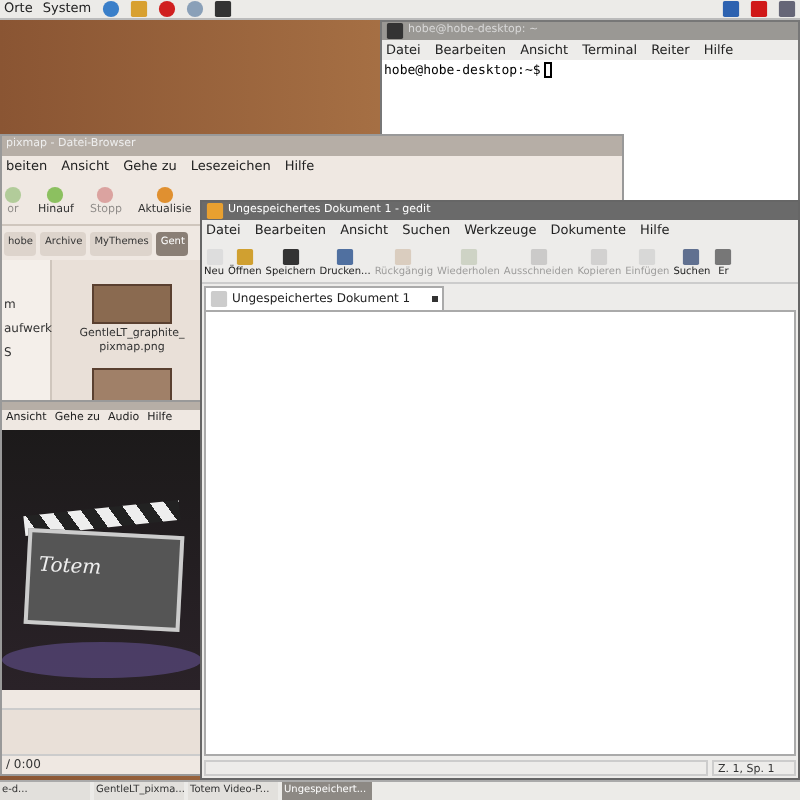  I want to click on thumbnail-icon, so click(132, 304).